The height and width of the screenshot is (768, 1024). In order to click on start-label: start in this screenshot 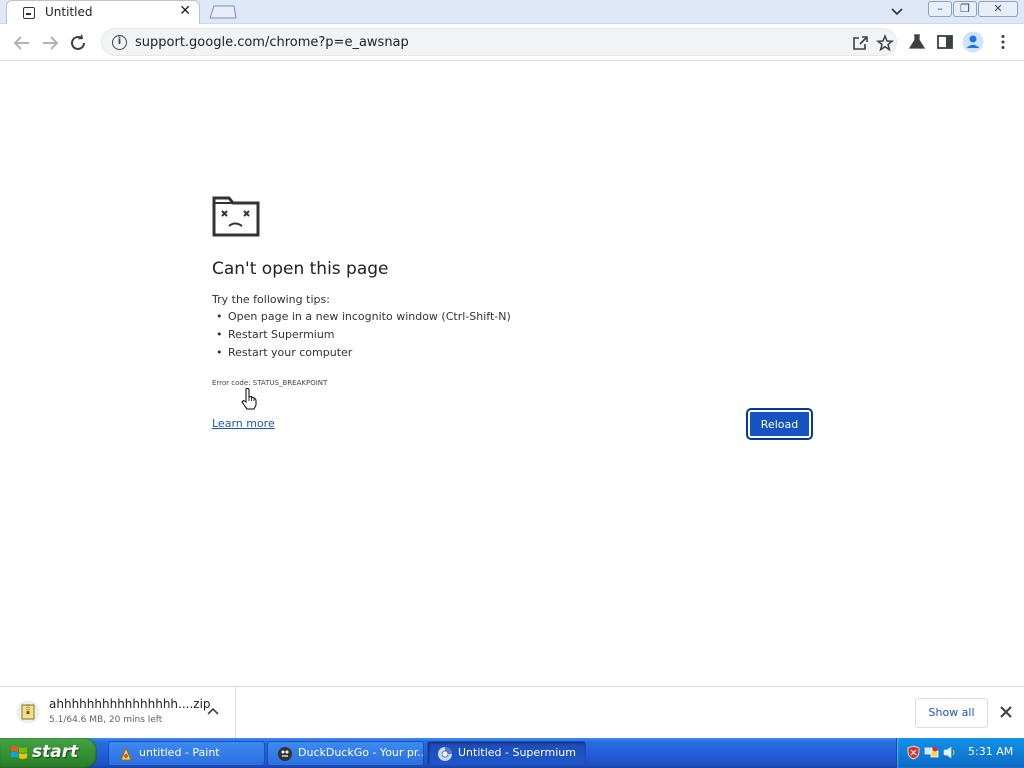, I will do `click(55, 752)`.